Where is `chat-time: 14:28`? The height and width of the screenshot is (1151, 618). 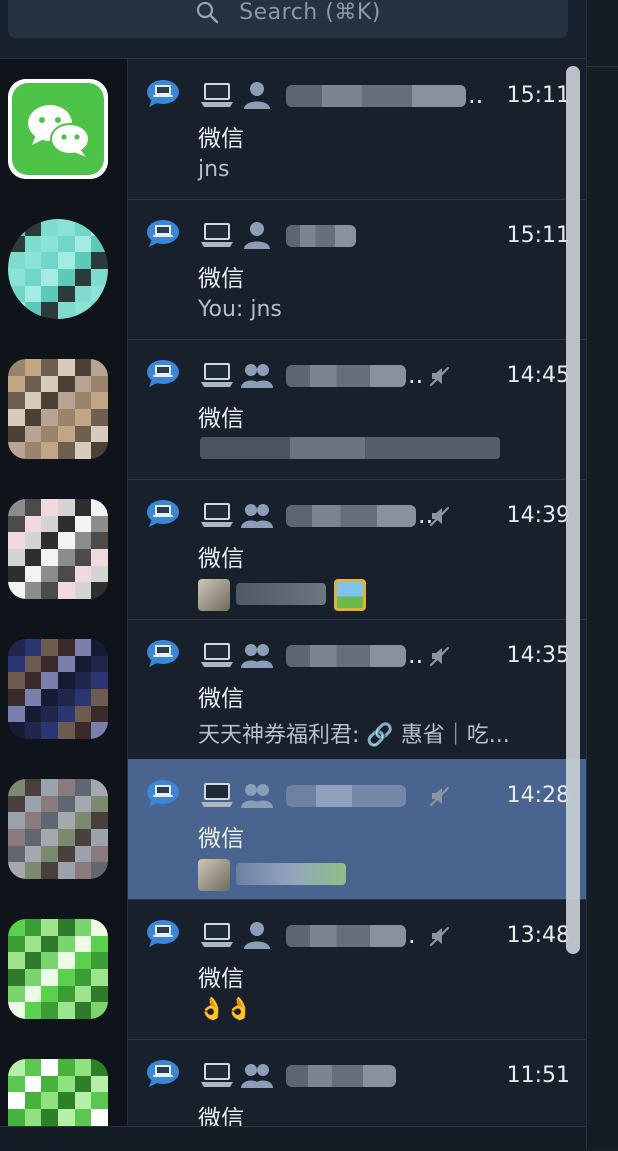 chat-time: 14:28 is located at coordinates (538, 795).